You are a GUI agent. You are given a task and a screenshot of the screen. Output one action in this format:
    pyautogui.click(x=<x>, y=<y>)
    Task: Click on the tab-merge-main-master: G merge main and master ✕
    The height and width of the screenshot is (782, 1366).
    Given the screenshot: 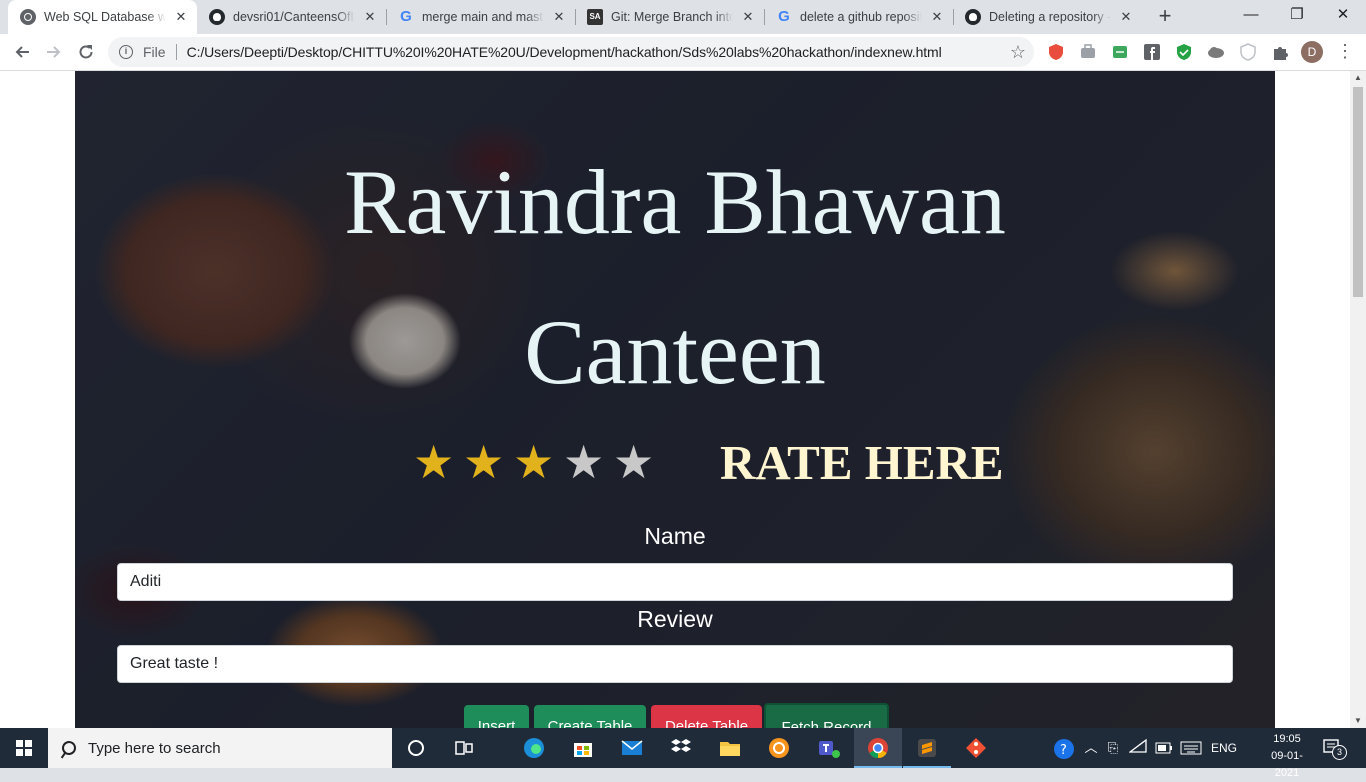 What is the action you would take?
    pyautogui.click(x=480, y=17)
    